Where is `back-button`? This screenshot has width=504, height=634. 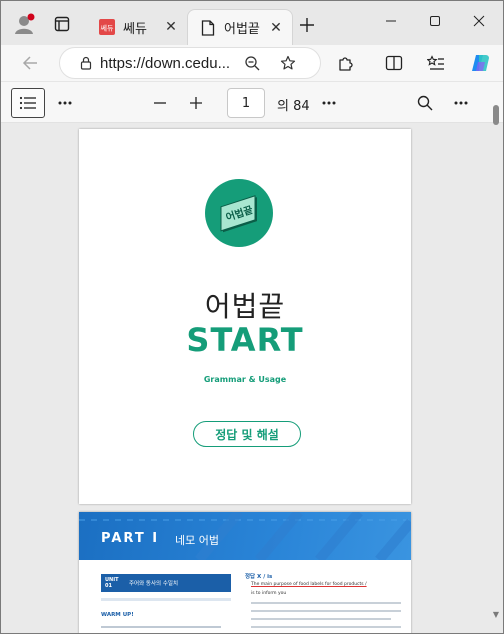 back-button is located at coordinates (30, 63).